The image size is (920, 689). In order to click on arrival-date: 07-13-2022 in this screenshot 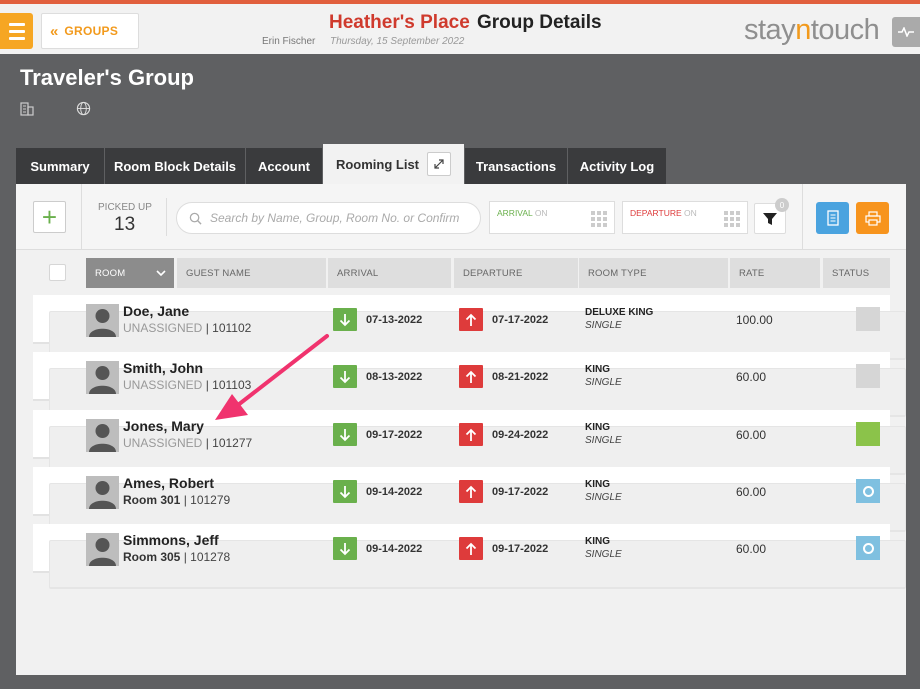, I will do `click(394, 320)`.